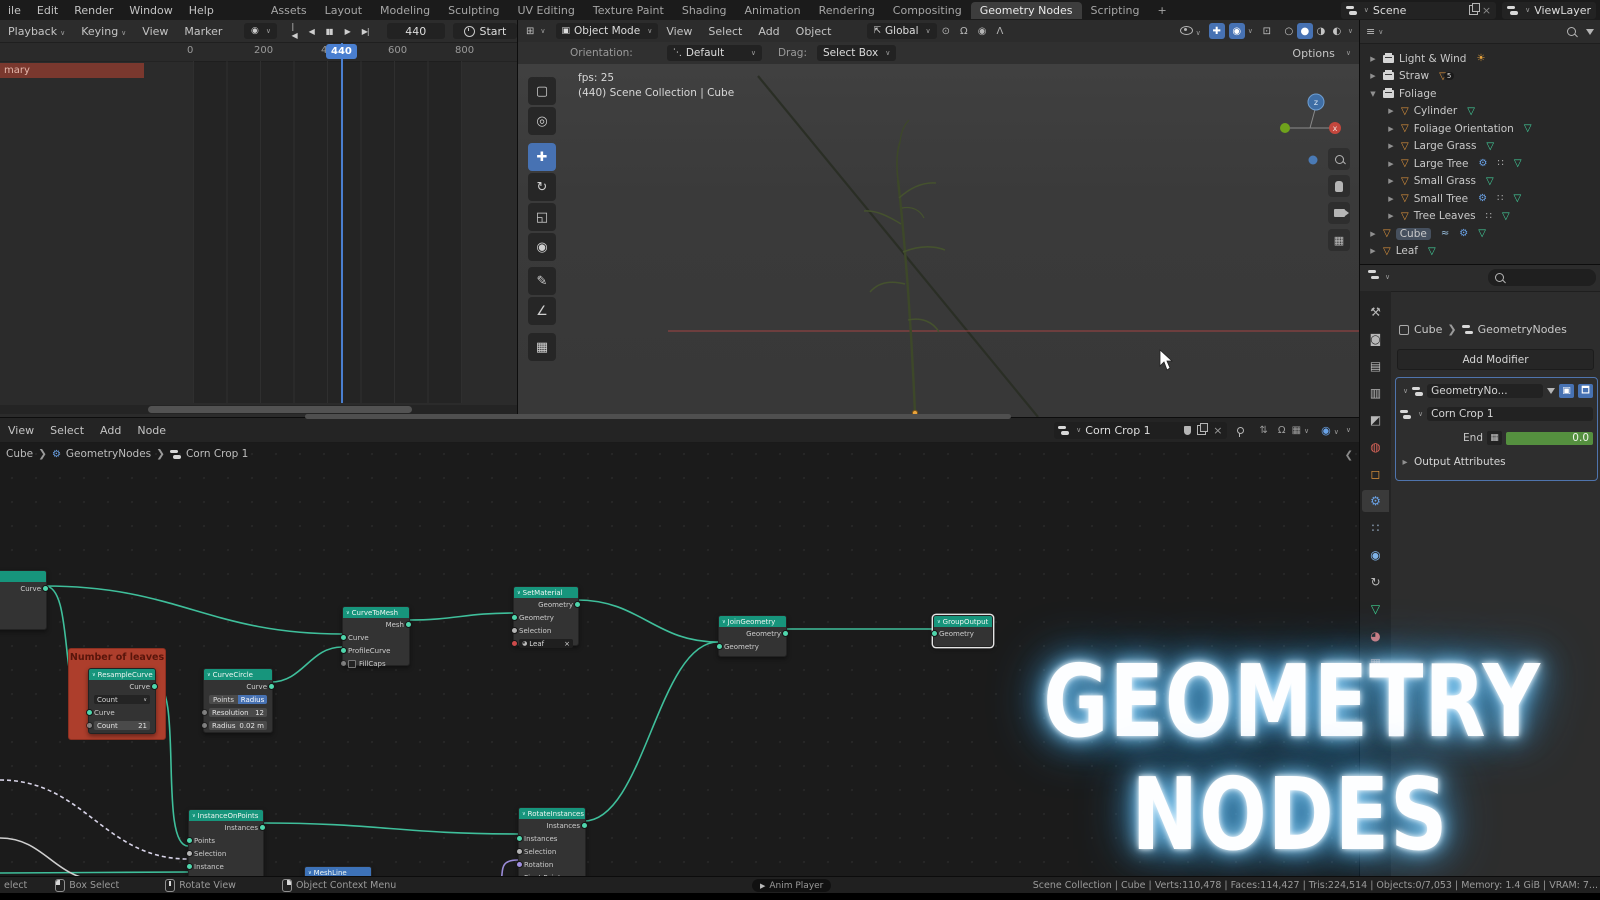  What do you see at coordinates (1510, 414) in the screenshot?
I see `node-group-field: Corn Crop 1` at bounding box center [1510, 414].